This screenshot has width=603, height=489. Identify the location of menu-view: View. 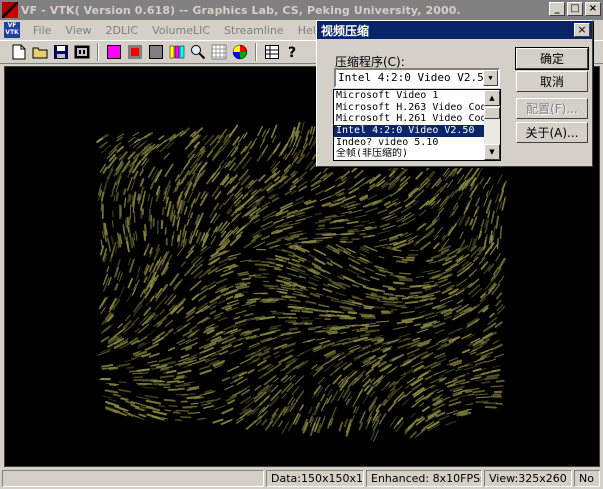
(78, 30).